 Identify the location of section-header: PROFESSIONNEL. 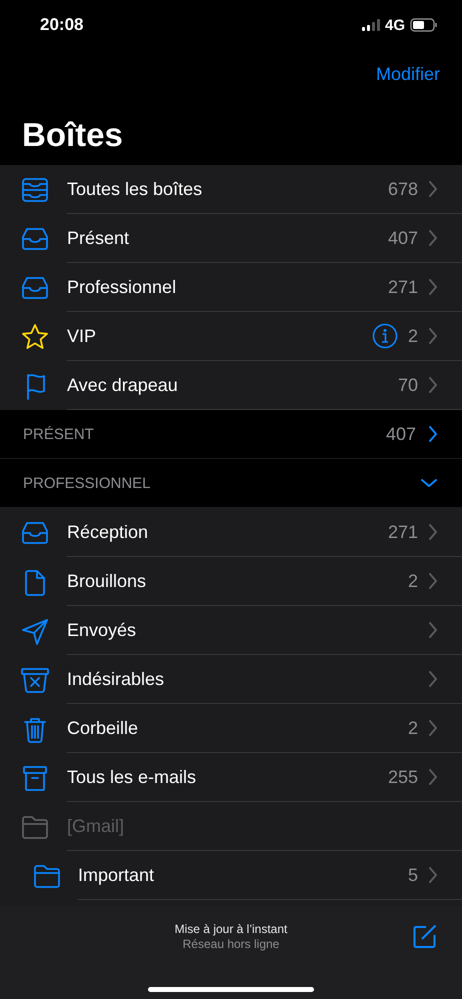
(87, 483).